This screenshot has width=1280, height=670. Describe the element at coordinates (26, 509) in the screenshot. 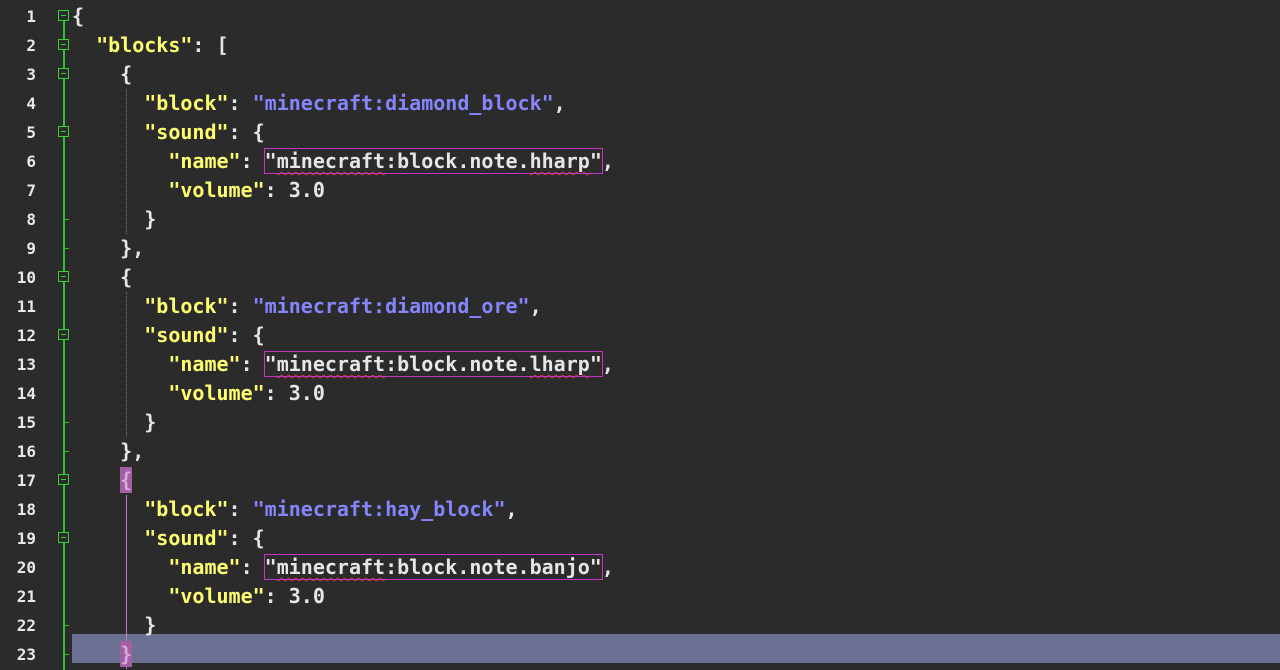

I see `line-number: 18` at that location.